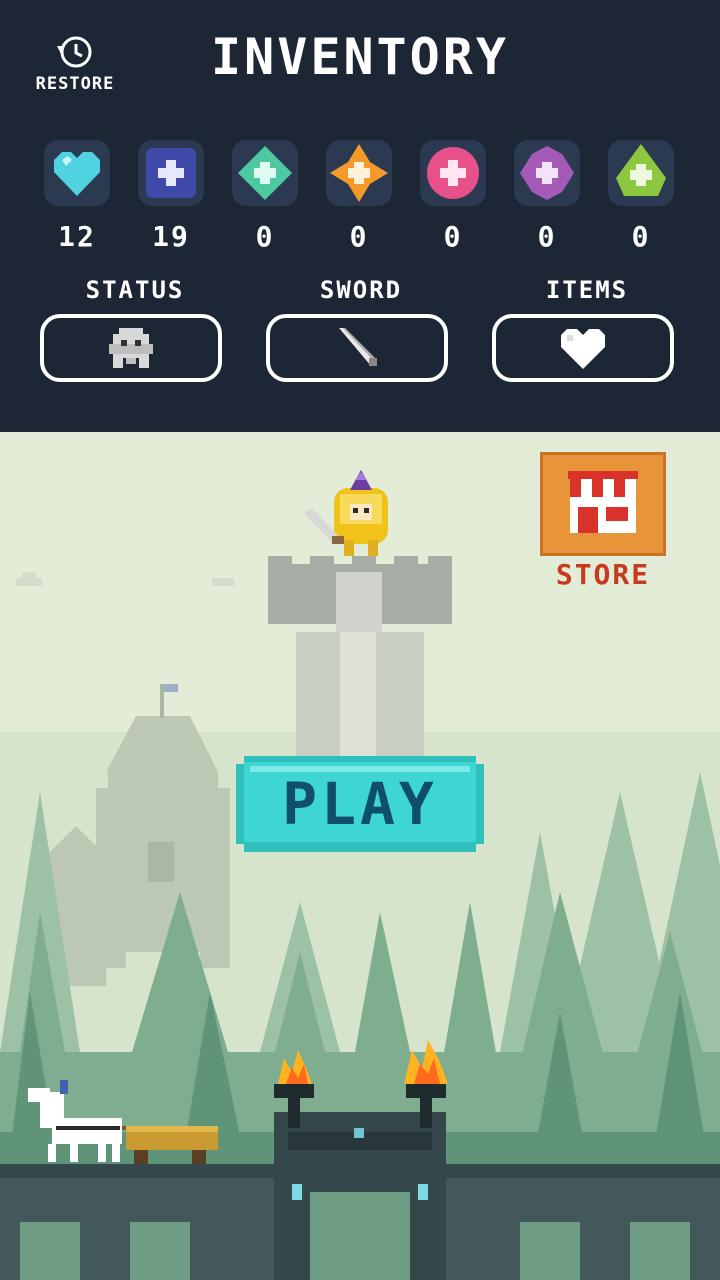 The height and width of the screenshot is (1280, 720). I want to click on gem-slot-blue: 19, so click(171, 192).